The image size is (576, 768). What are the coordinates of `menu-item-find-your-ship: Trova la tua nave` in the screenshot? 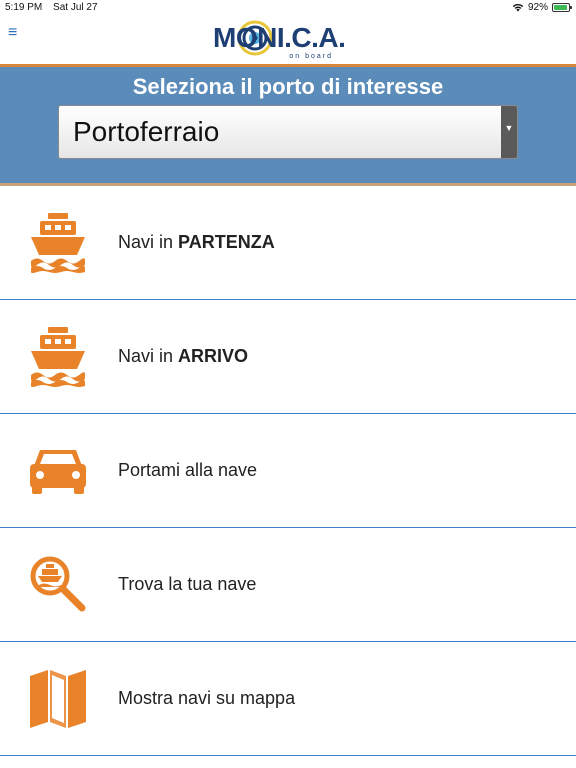 It's located at (288, 585).